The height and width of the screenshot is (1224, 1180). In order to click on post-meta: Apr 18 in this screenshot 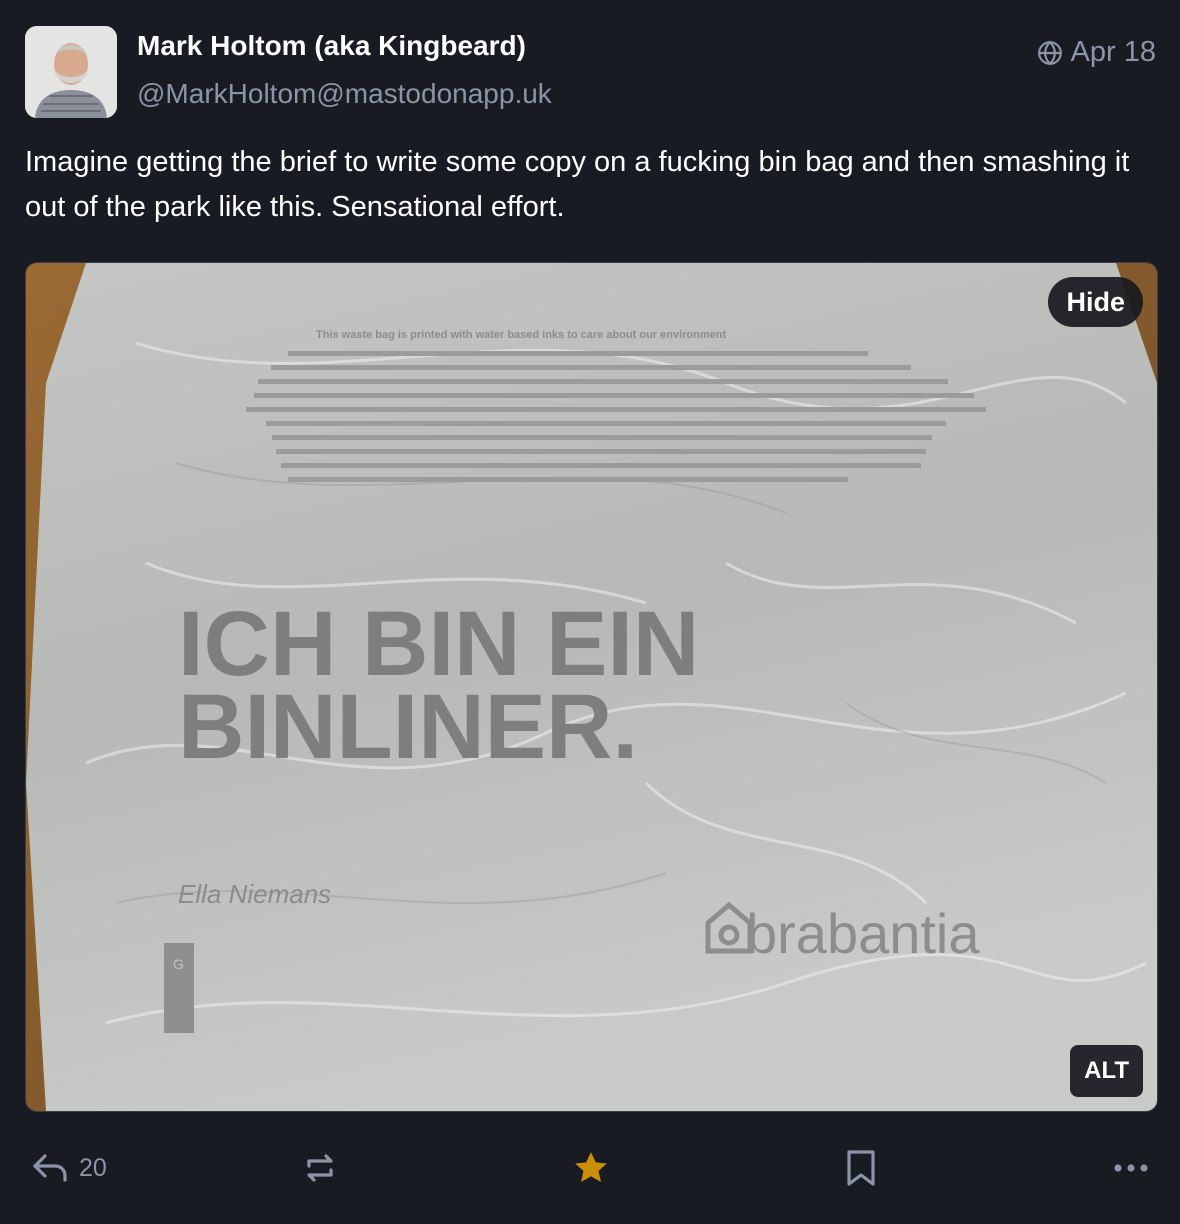, I will do `click(1096, 52)`.